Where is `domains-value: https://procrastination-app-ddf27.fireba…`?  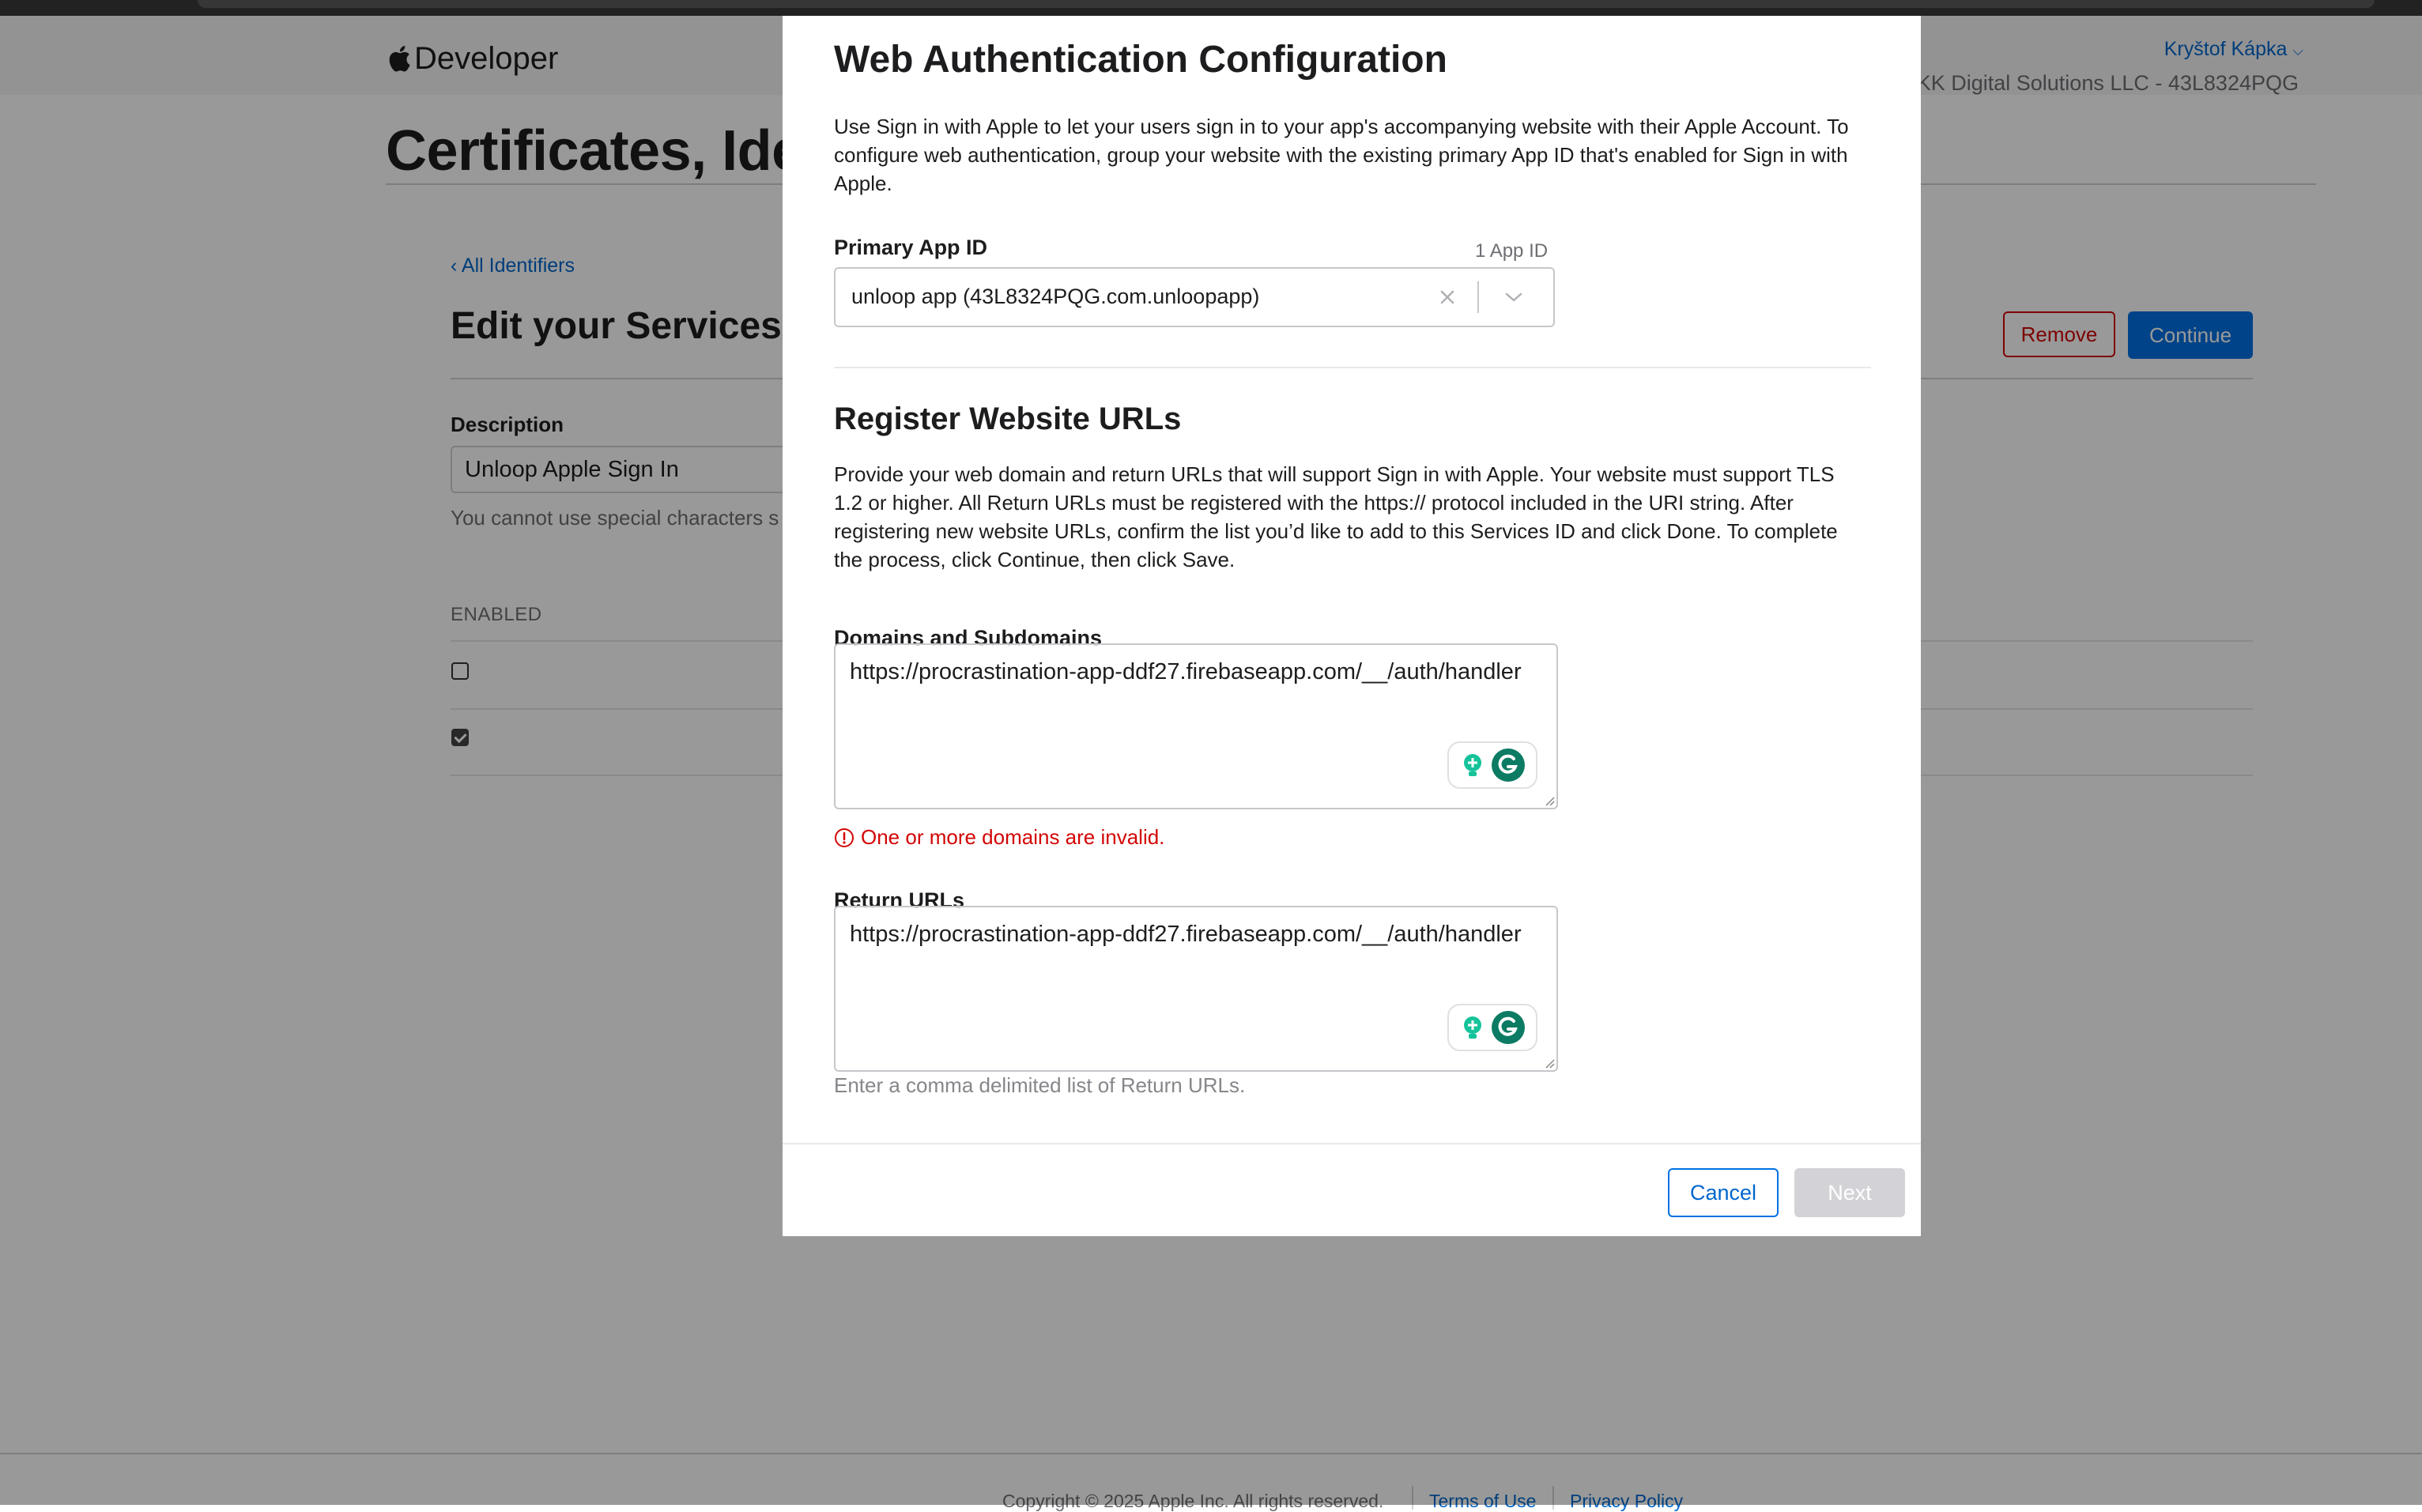 domains-value: https://procrastination-app-ddf27.fireba… is located at coordinates (1186, 671).